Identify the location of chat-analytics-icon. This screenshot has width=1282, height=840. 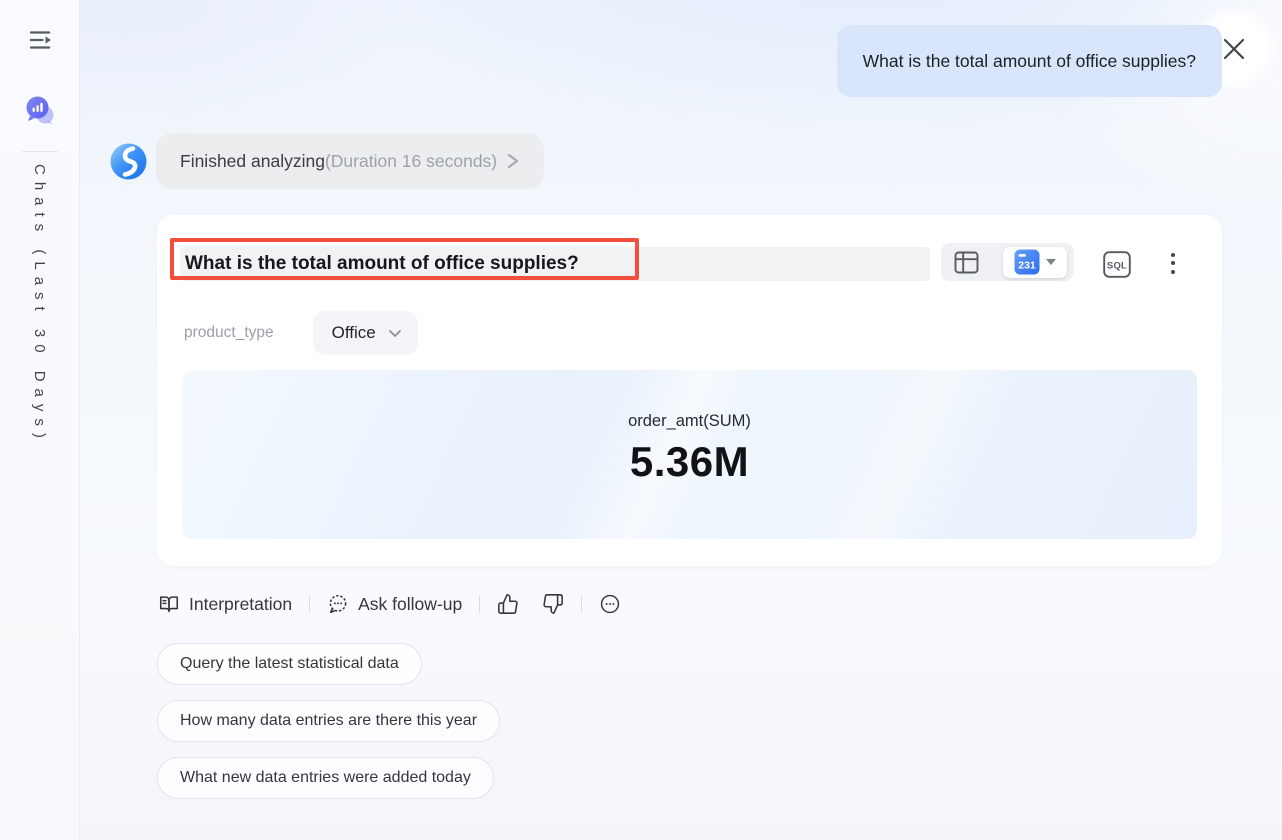
(40, 110).